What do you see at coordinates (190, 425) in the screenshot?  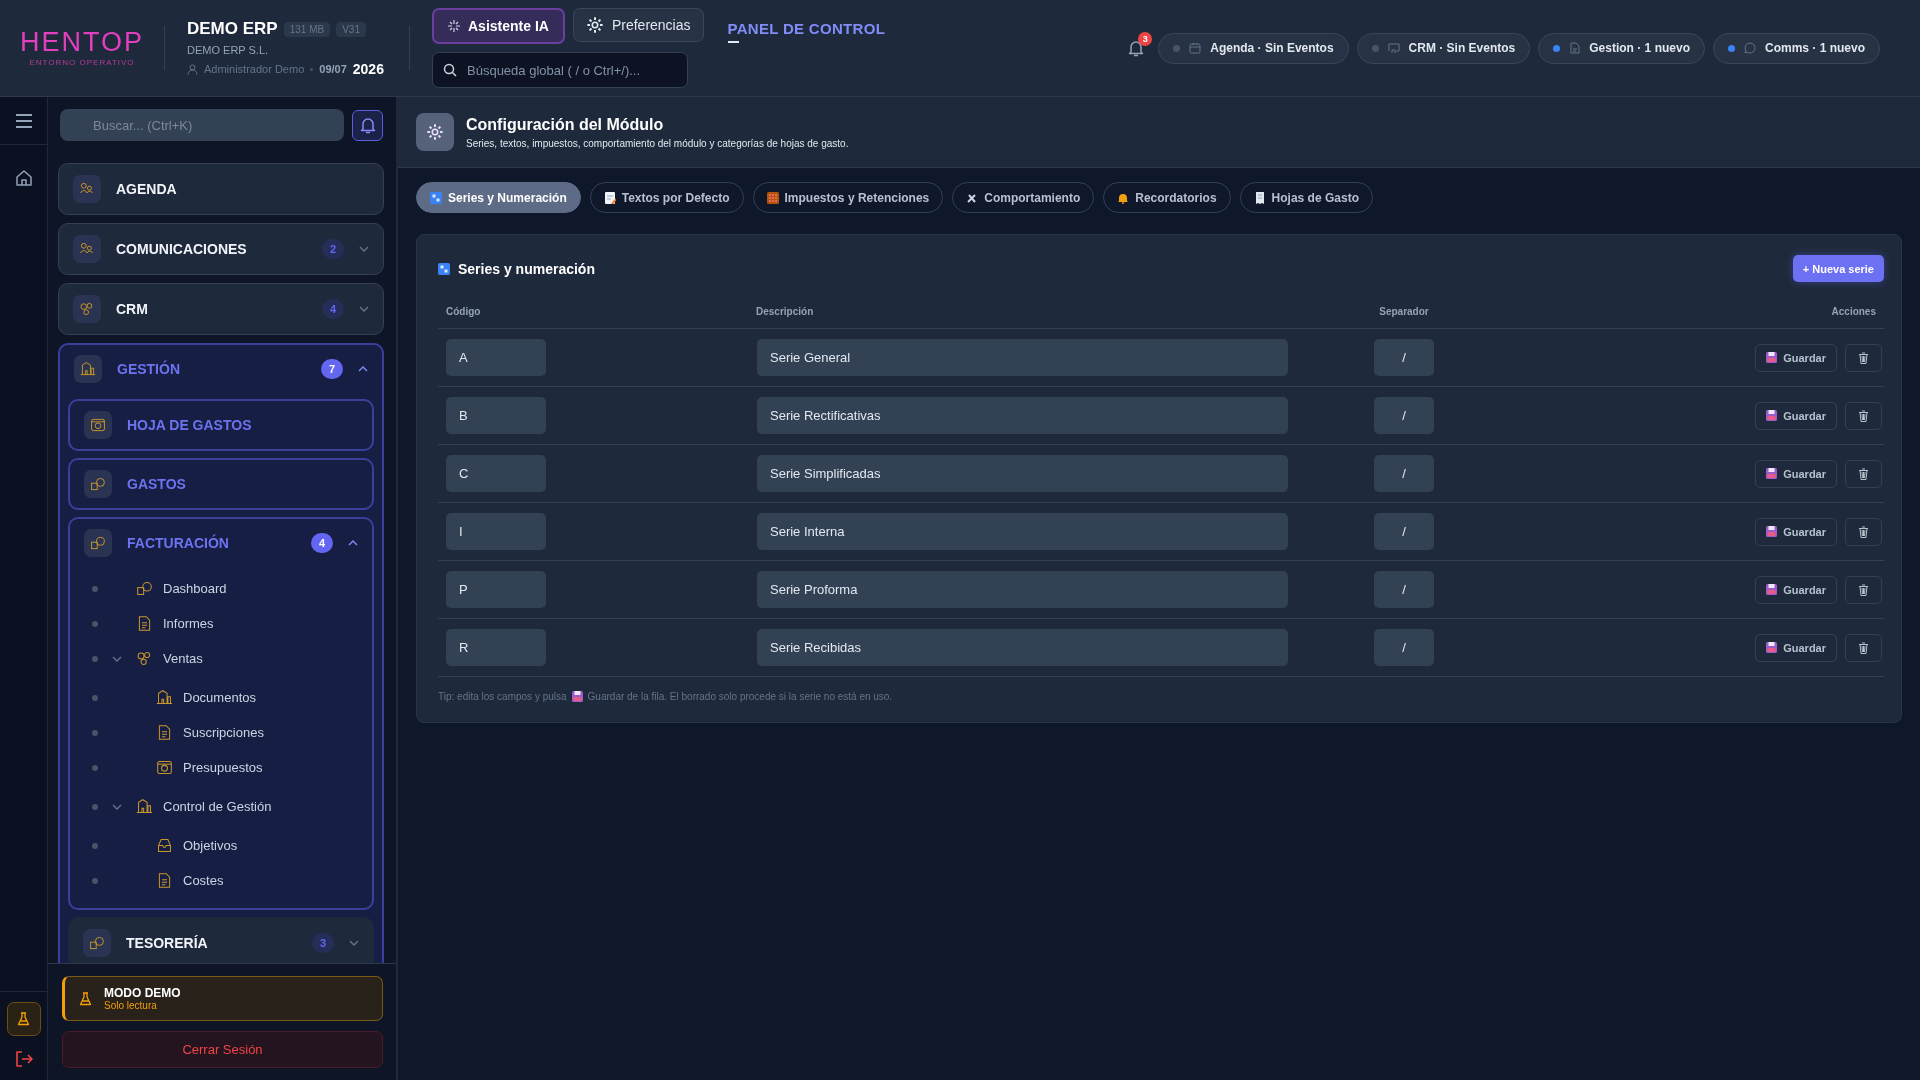 I see `menu-label: HOJA DE GASTOS` at bounding box center [190, 425].